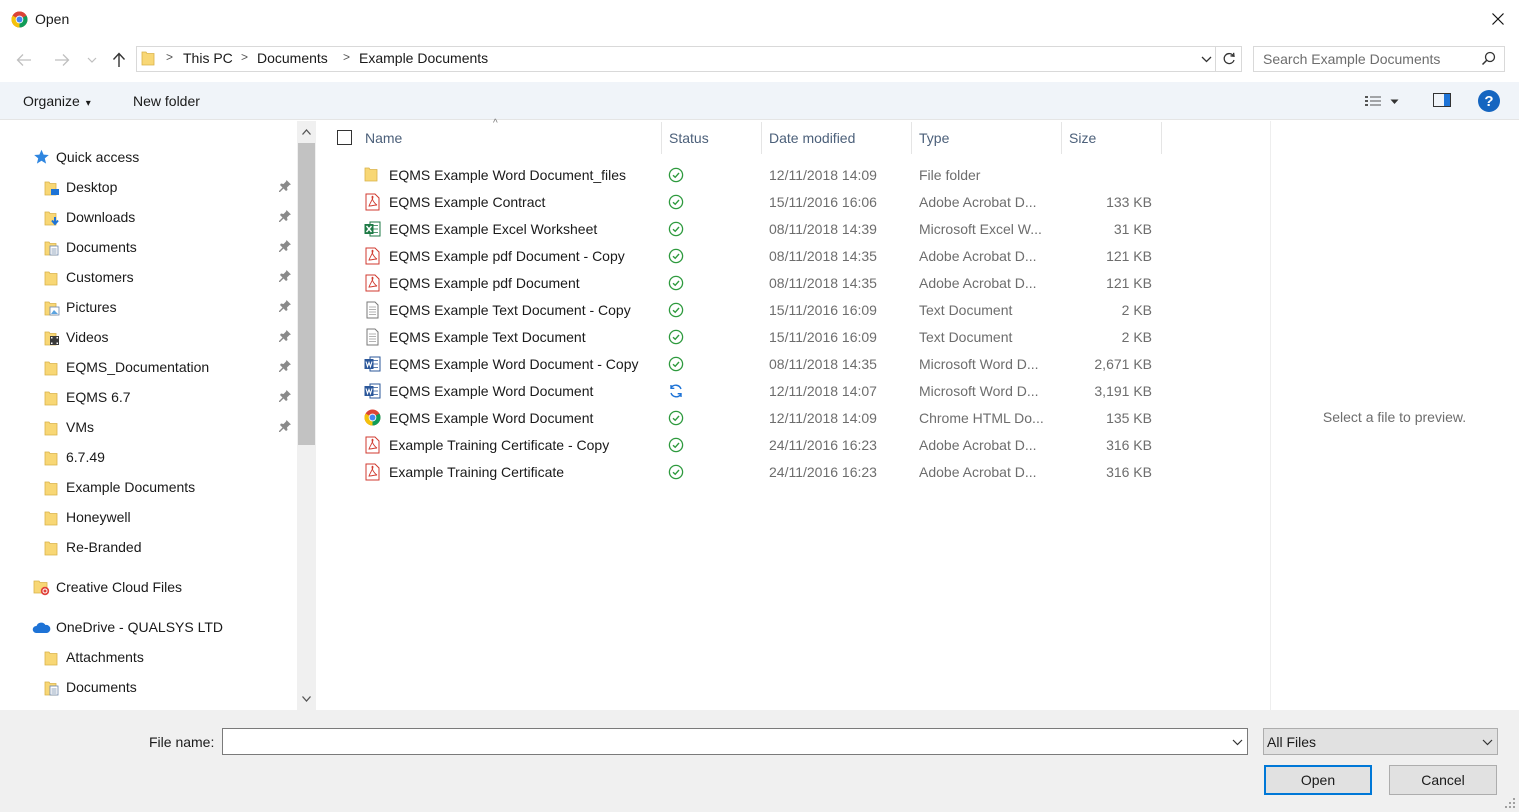 The image size is (1519, 812). I want to click on select-all-checkbox, so click(344, 137).